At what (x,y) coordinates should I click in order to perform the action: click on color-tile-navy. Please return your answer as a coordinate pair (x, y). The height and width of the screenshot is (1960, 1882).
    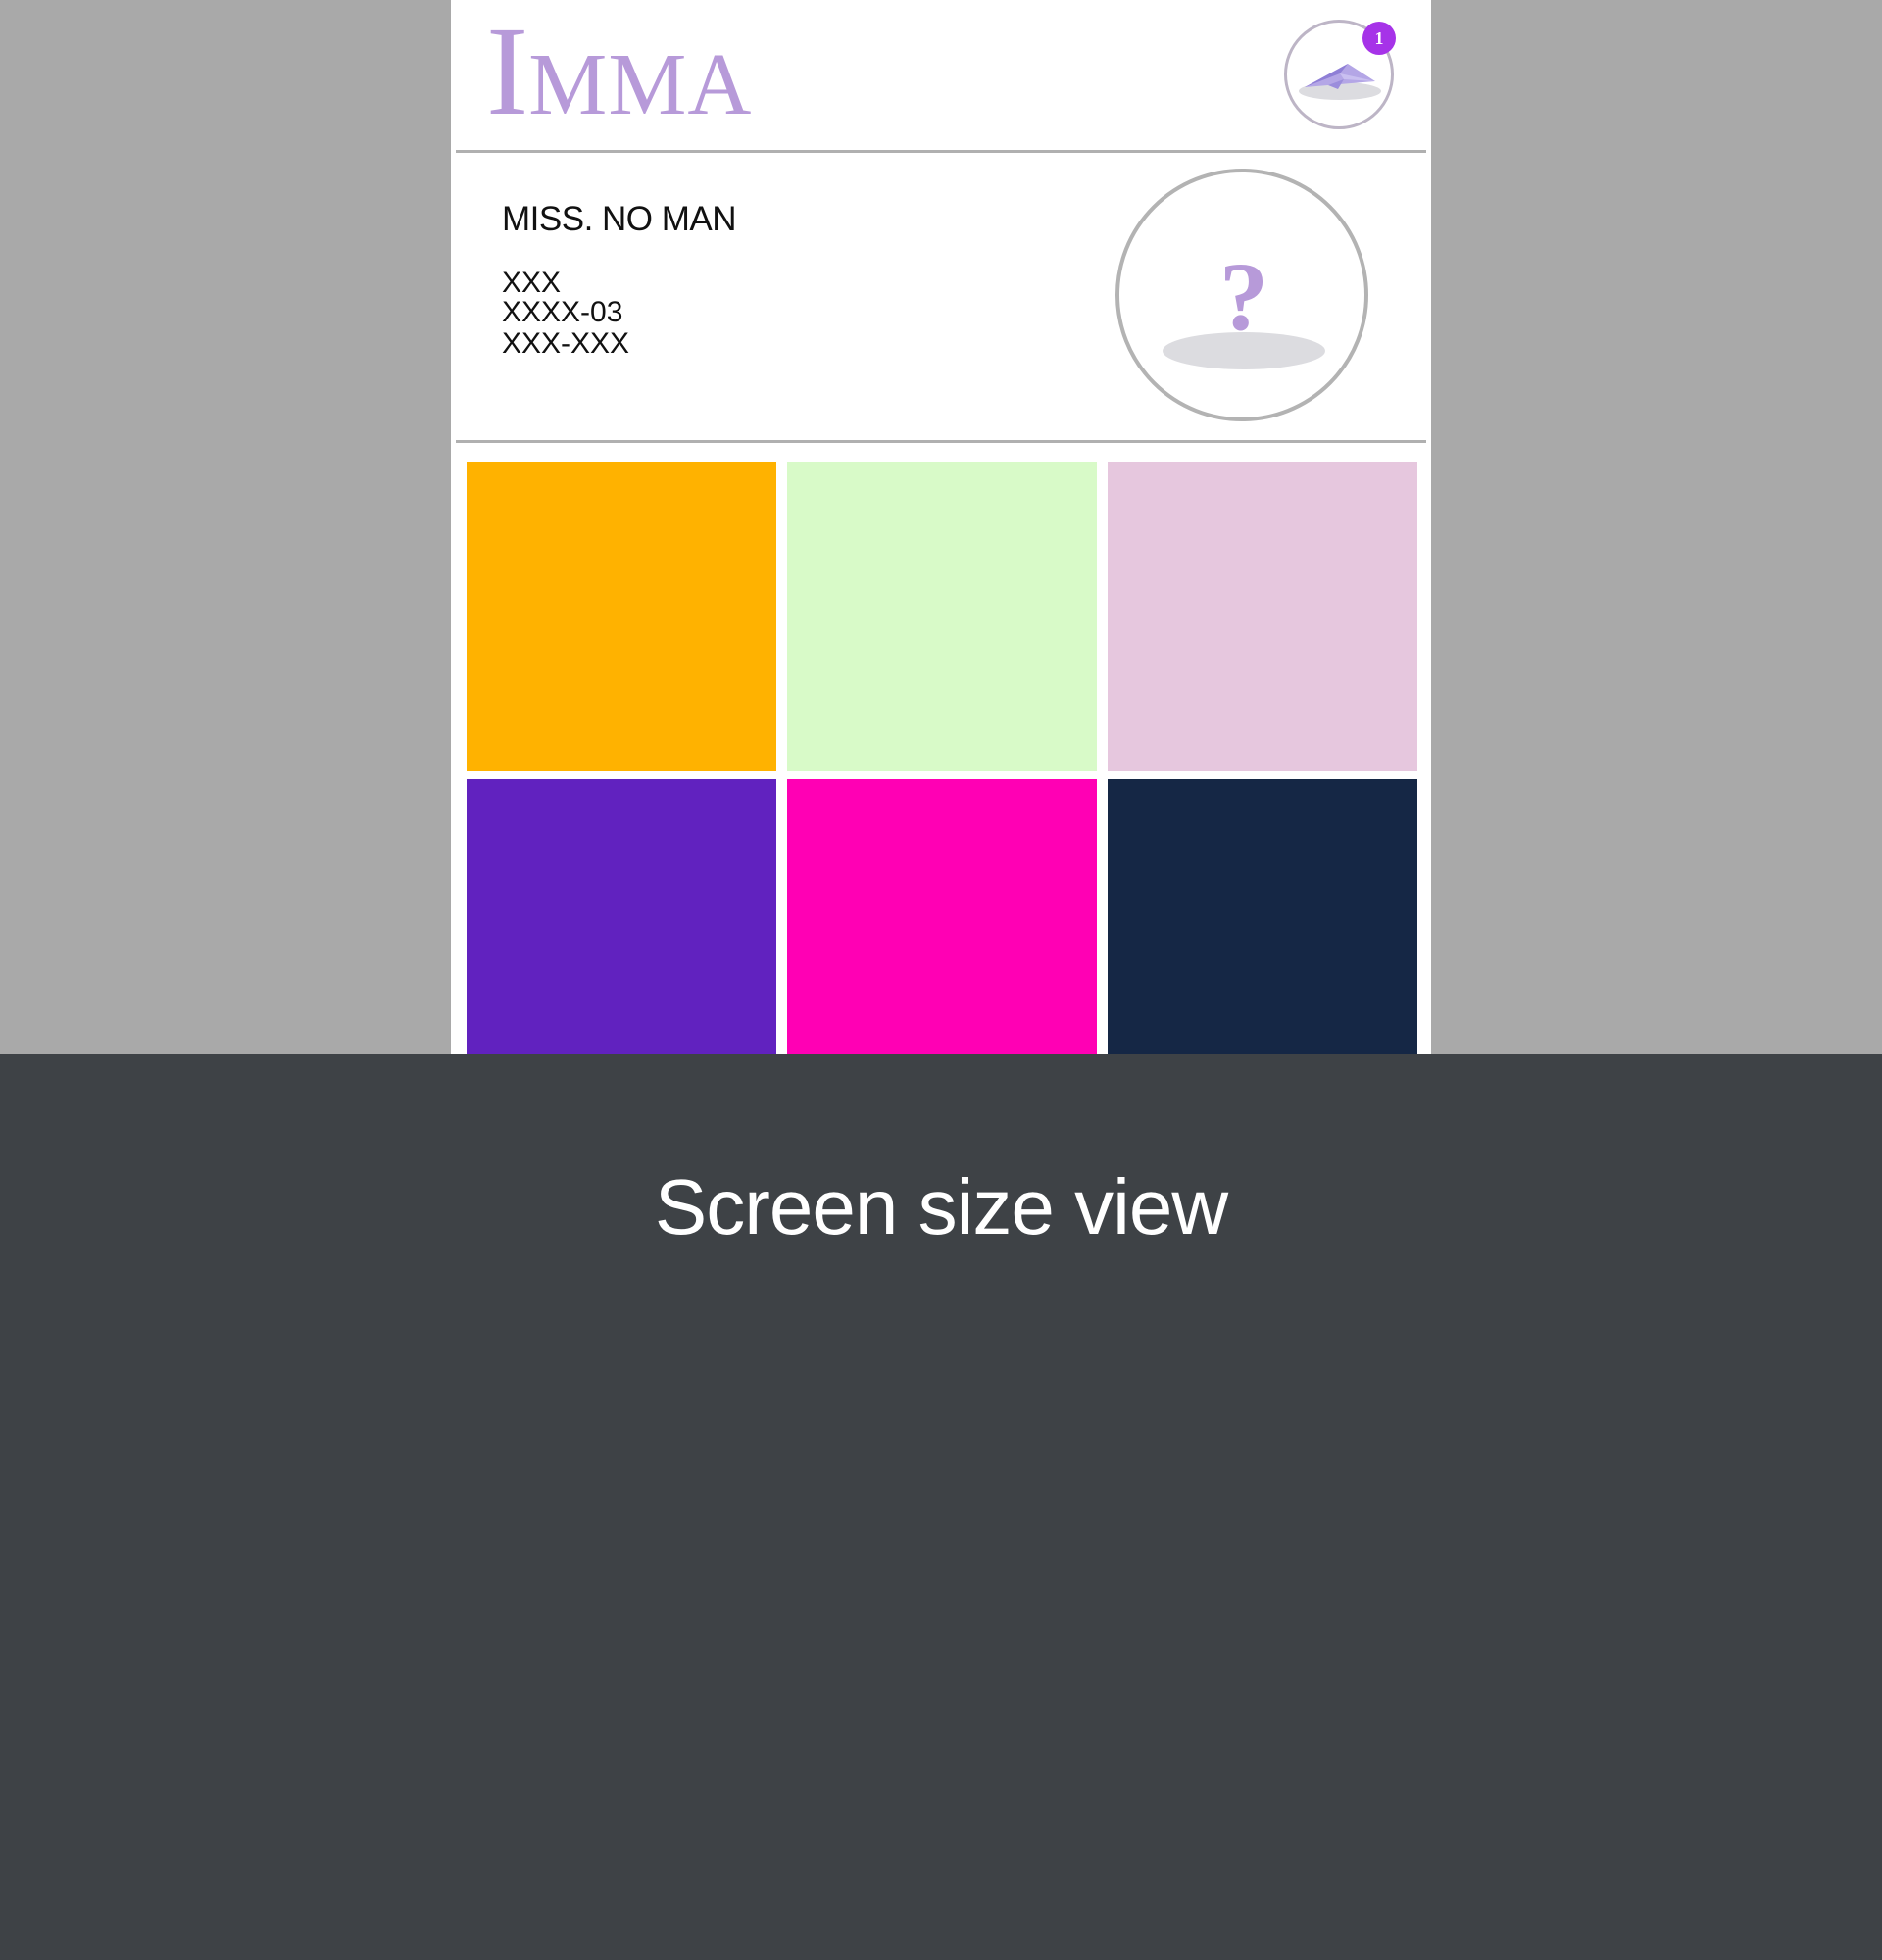
    Looking at the image, I should click on (1263, 916).